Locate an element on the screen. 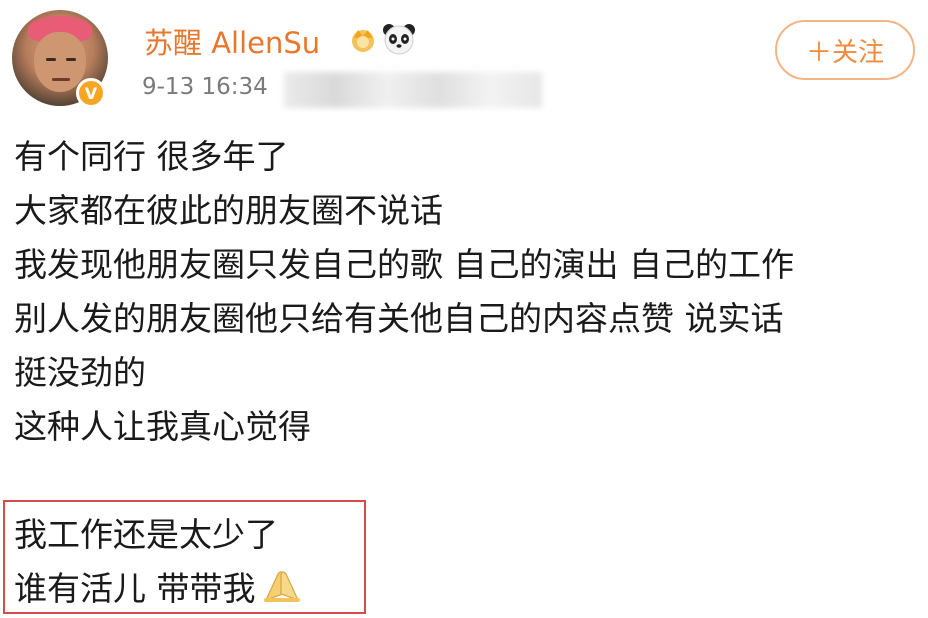 This screenshot has width=928, height=618. verified-badge-icon: V is located at coordinates (91, 93).